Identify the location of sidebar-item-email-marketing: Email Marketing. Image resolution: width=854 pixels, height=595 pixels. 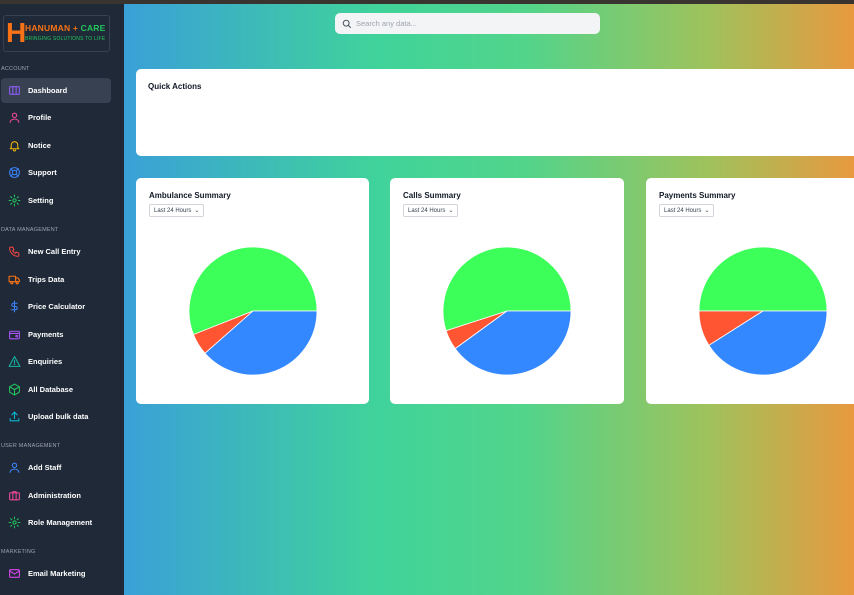
(56, 573).